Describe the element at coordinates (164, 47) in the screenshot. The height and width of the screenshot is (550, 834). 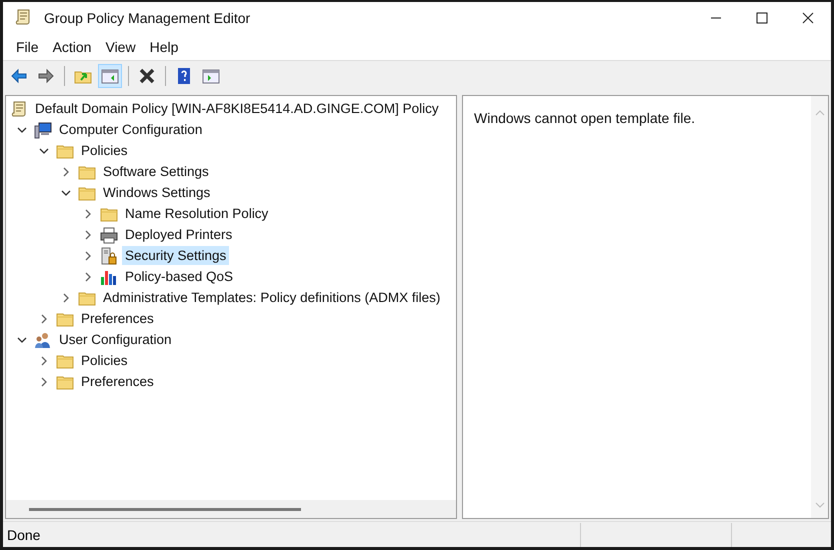
I see `menu-item: Help` at that location.